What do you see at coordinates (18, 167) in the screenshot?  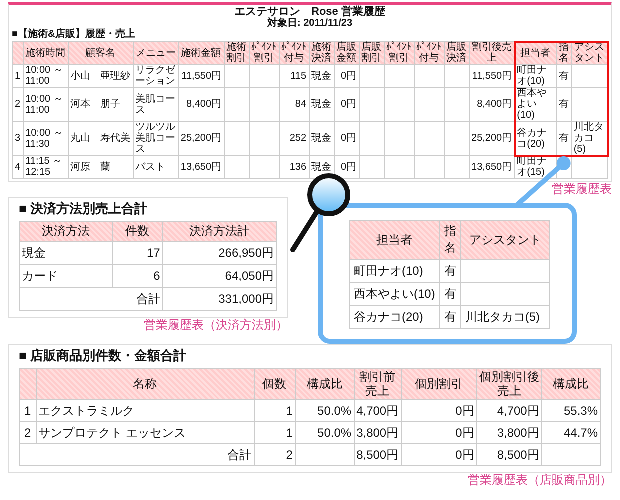 I see `row-number: 4` at bounding box center [18, 167].